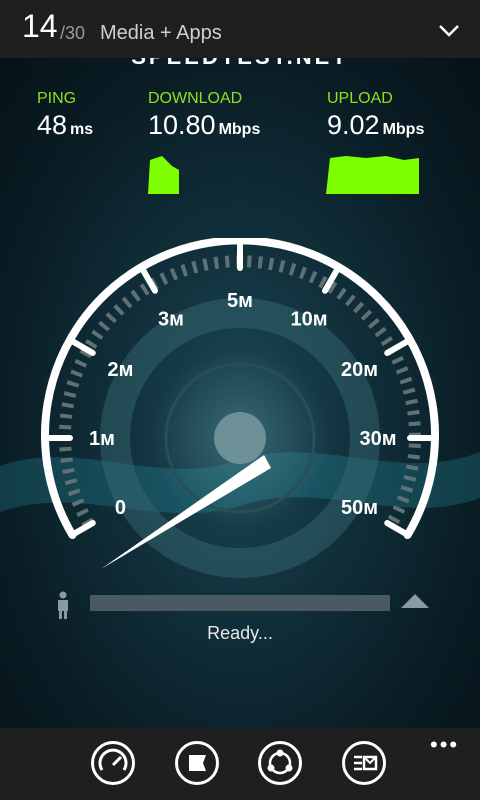 This screenshot has height=800, width=480. I want to click on share-icon, so click(280, 762).